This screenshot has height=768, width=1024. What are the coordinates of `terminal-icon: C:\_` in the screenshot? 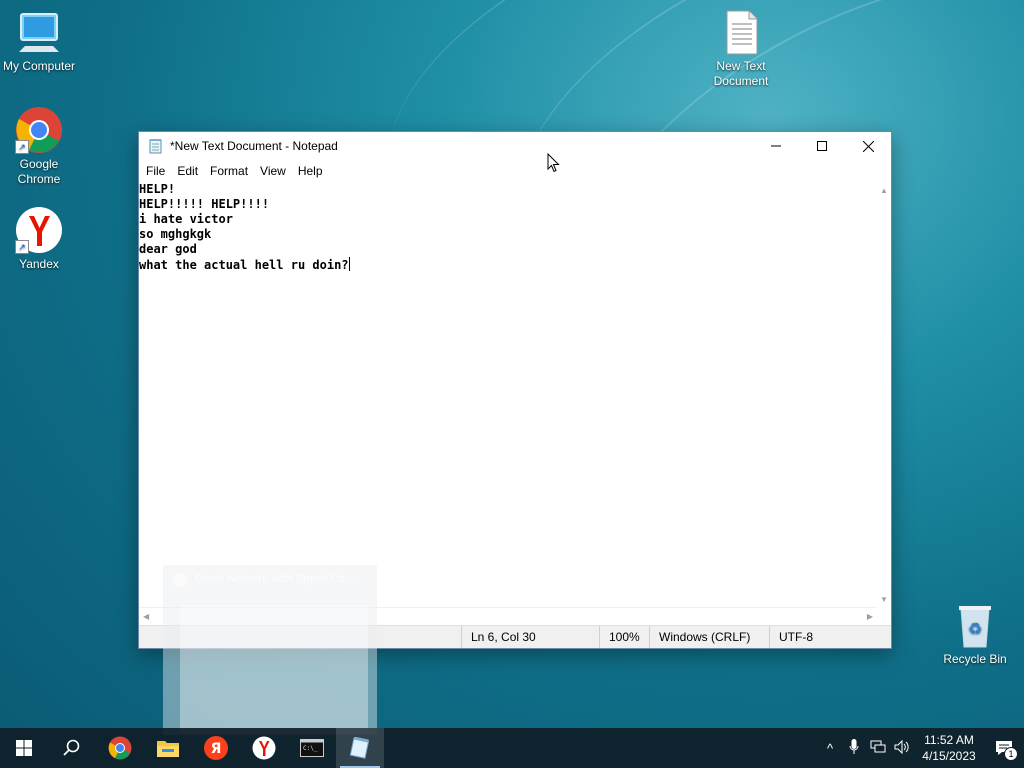 It's located at (312, 748).